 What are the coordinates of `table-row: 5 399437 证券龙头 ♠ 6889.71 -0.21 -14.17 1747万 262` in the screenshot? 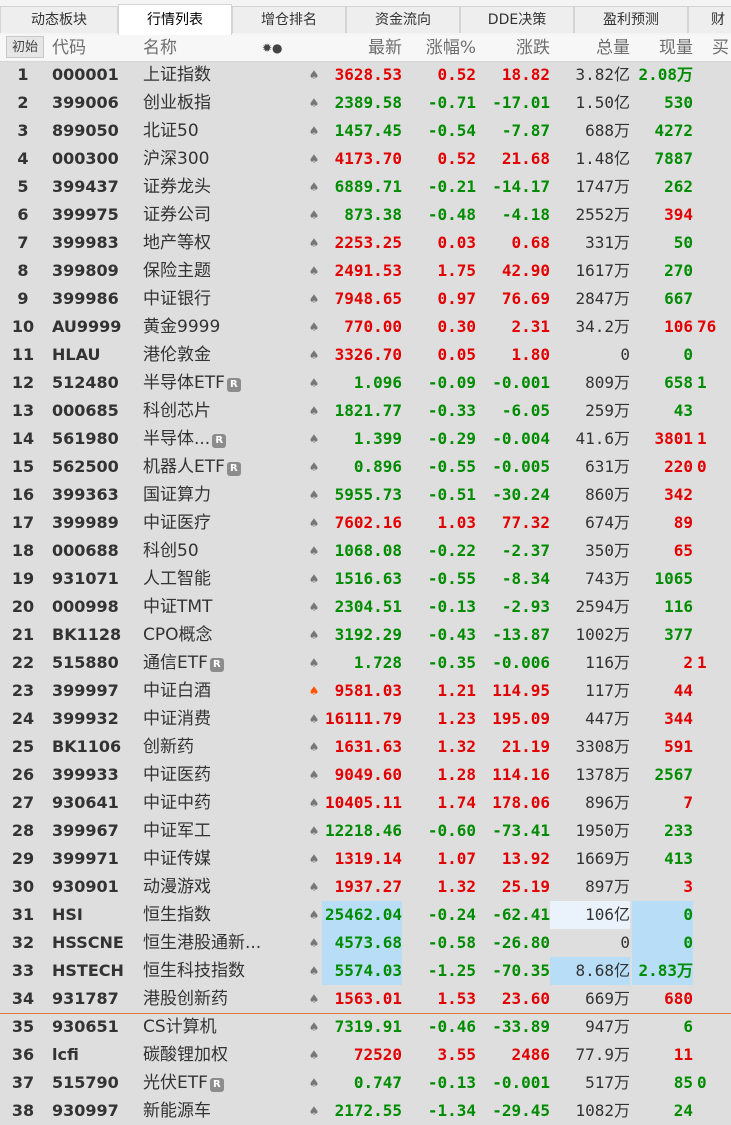 It's located at (365, 187).